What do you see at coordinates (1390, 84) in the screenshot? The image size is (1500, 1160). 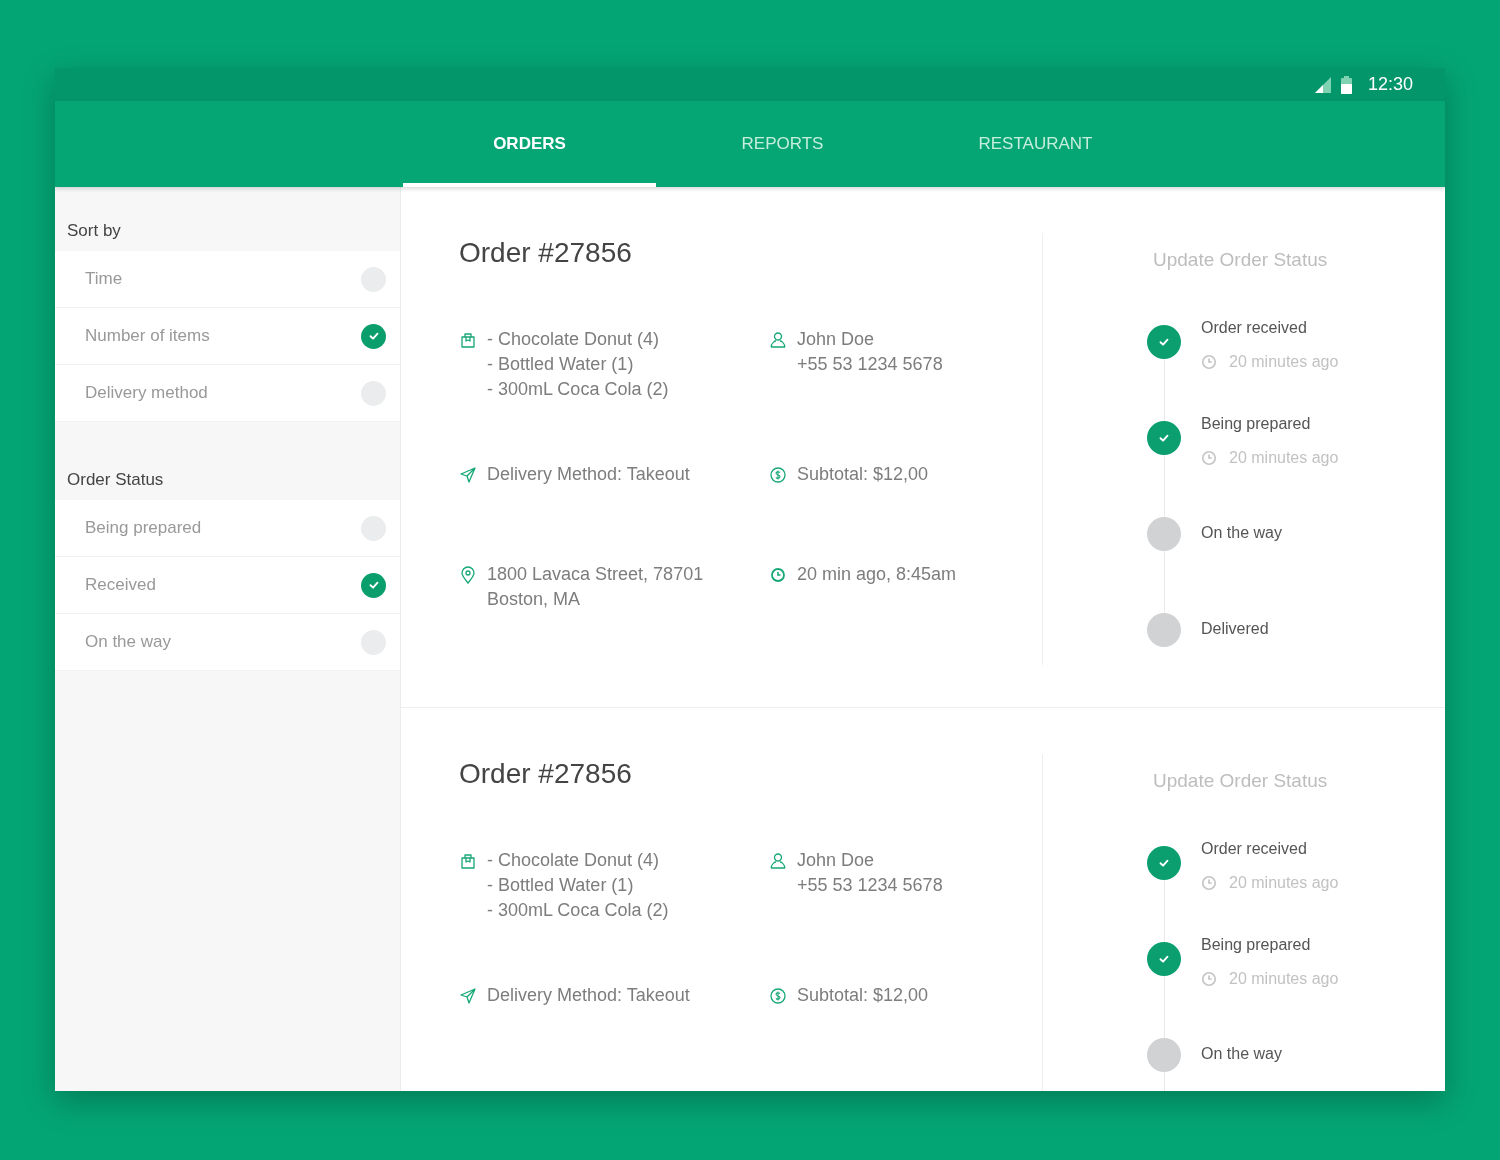 I see `status-time: 12:30` at bounding box center [1390, 84].